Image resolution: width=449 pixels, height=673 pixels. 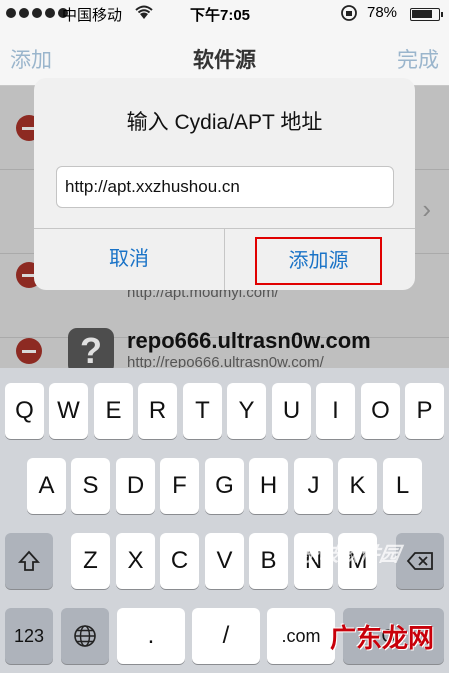 I want to click on status-bar: 中国移动 下午7:05 78%, so click(x=224, y=14).